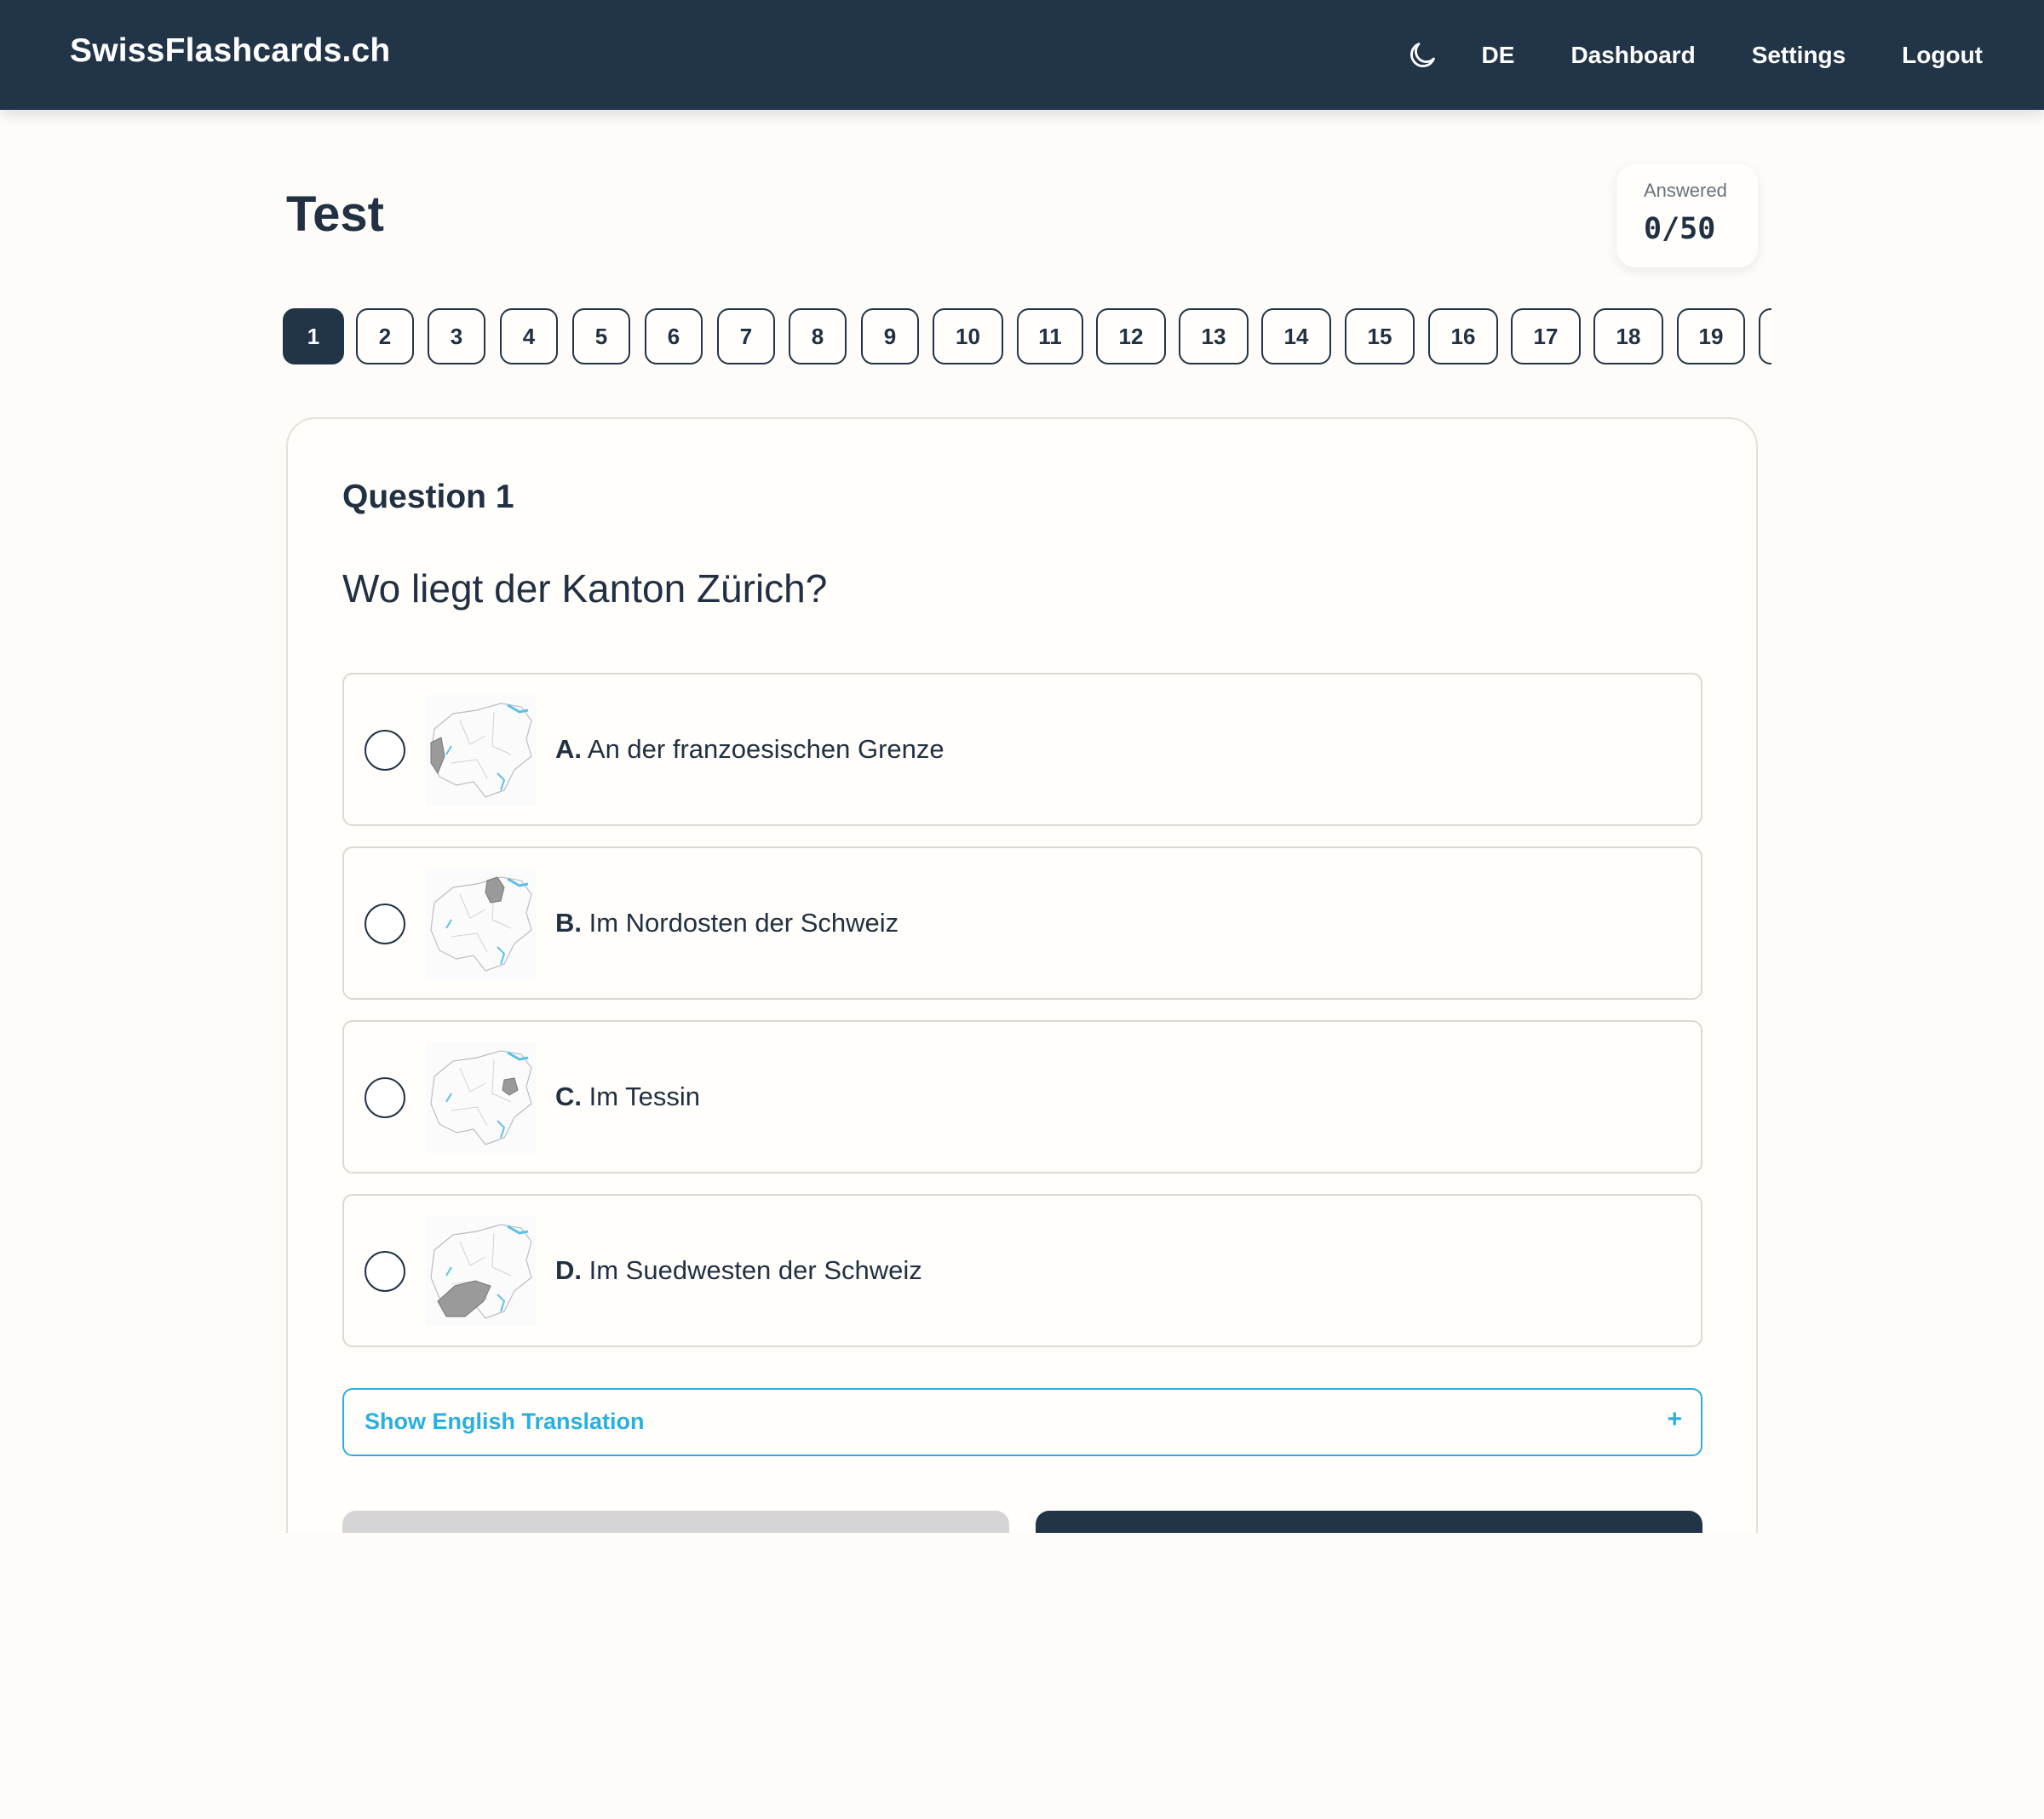 The width and height of the screenshot is (2044, 1819). What do you see at coordinates (529, 336) in the screenshot?
I see `question-nav-button-4: 4` at bounding box center [529, 336].